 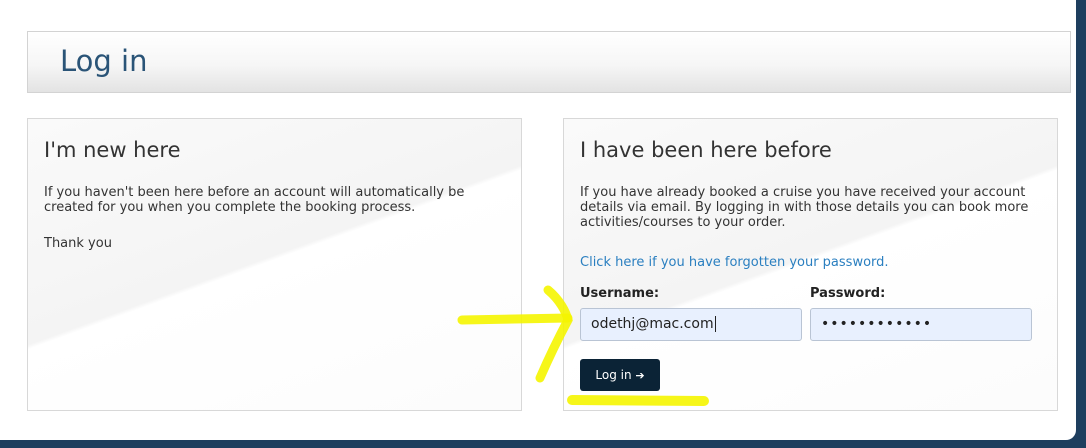 I want to click on highlight-arrow-head, so click(x=554, y=334).